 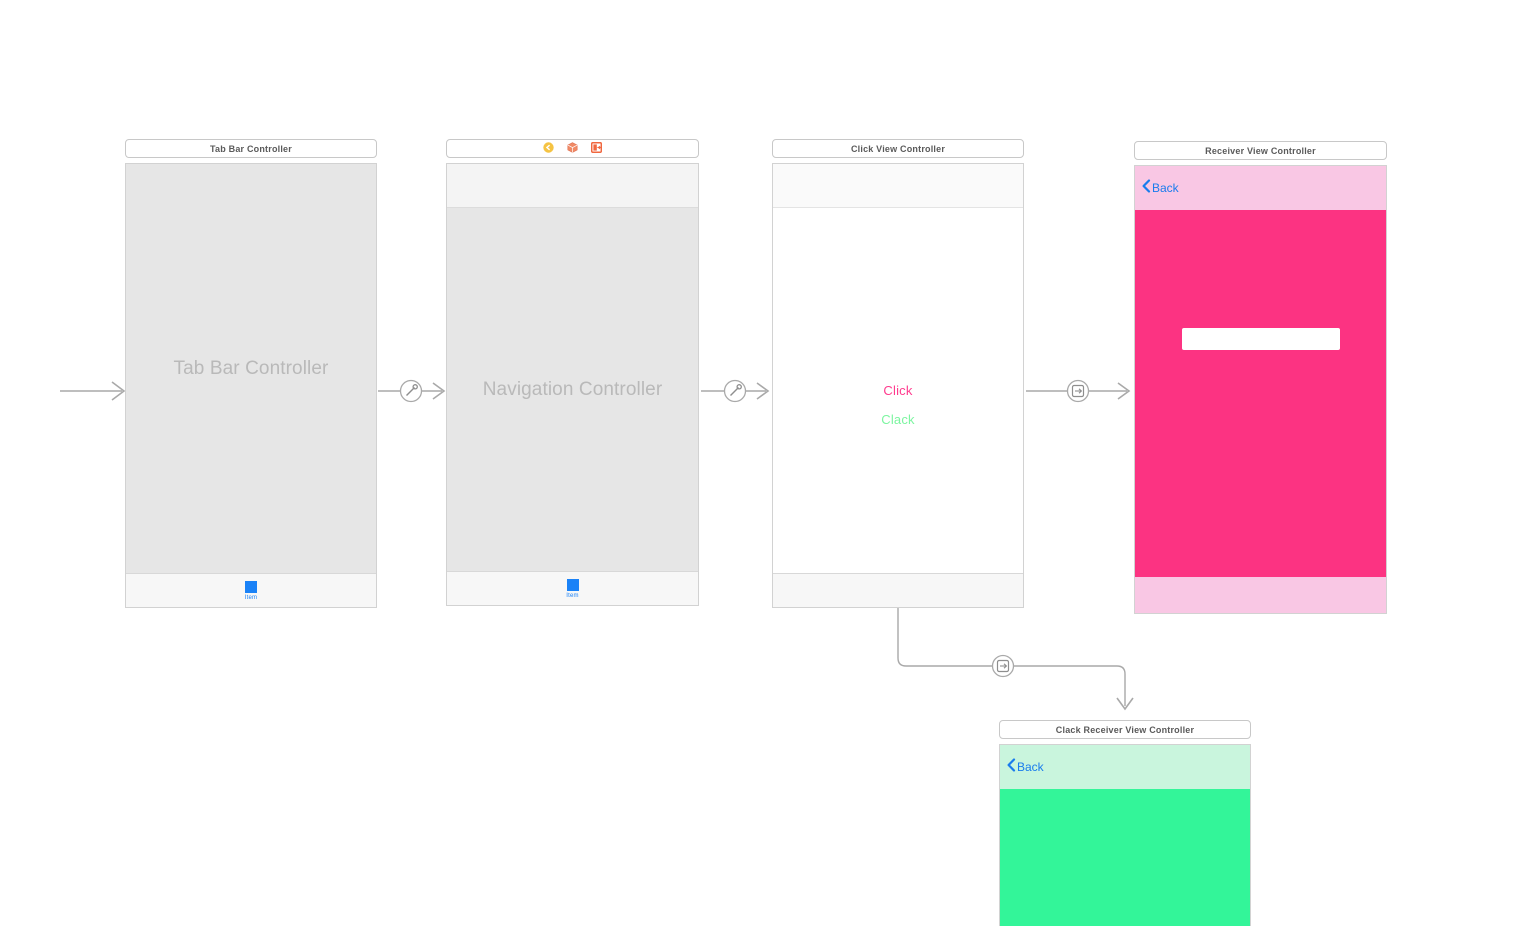 I want to click on scene-body-receiver-view-controller: Back, so click(x=1260, y=389).